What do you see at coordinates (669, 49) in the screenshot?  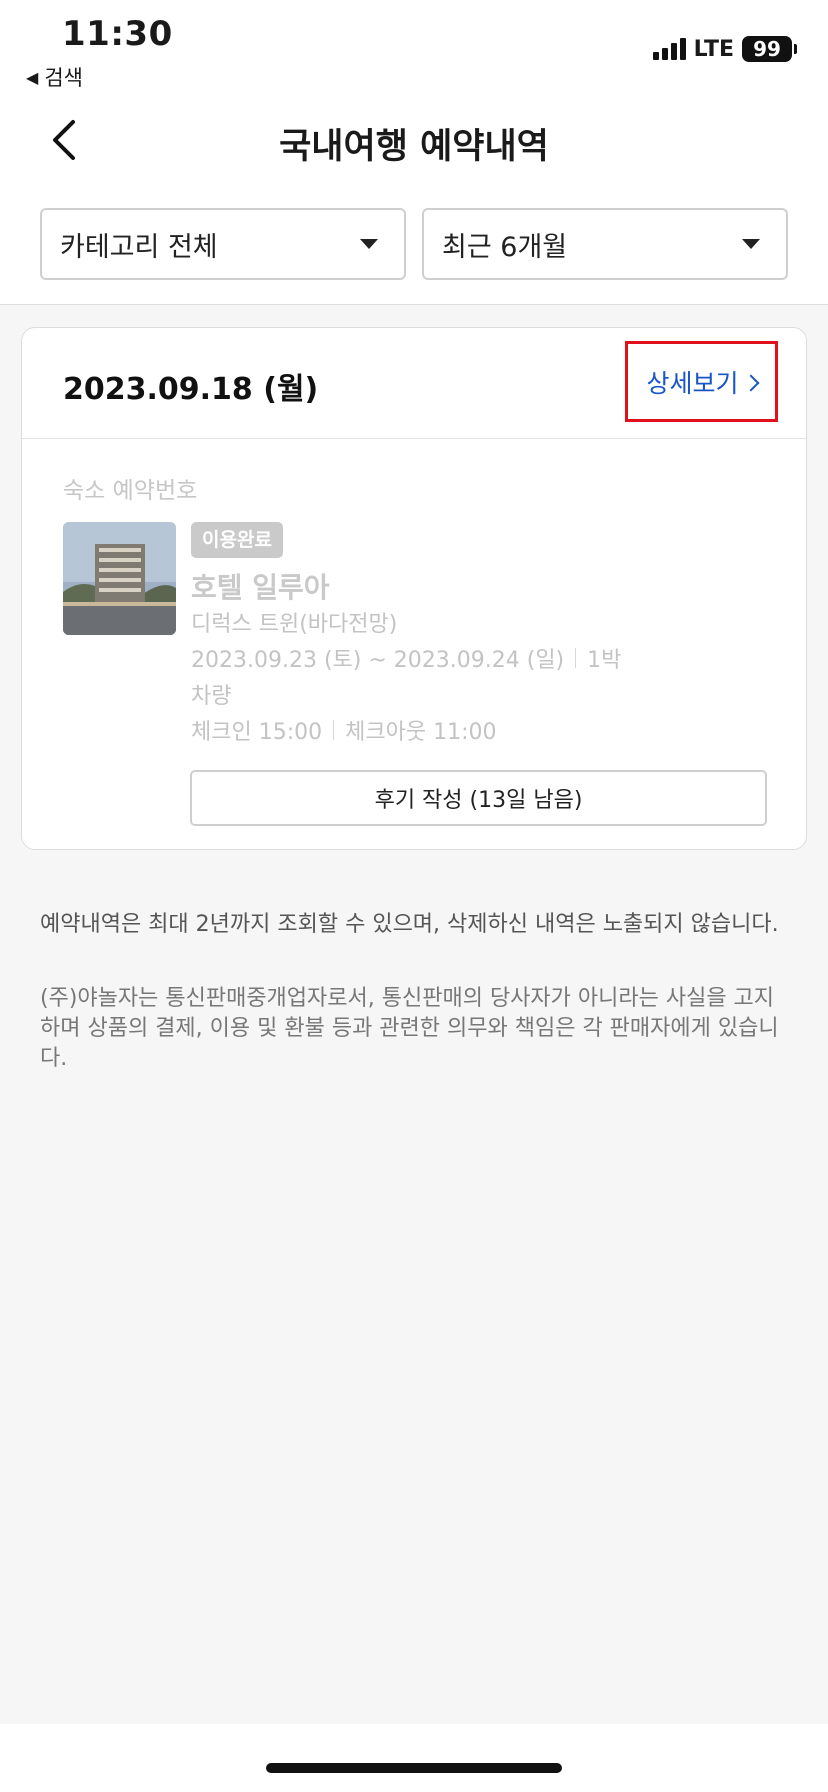 I see `signal-icon` at bounding box center [669, 49].